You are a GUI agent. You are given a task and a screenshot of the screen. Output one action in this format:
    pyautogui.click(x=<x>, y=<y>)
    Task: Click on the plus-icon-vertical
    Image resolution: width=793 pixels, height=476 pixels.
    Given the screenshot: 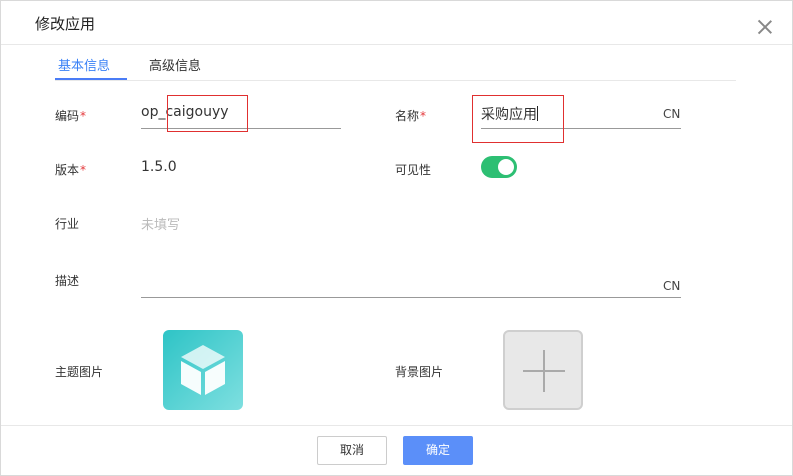 What is the action you would take?
    pyautogui.click(x=544, y=371)
    